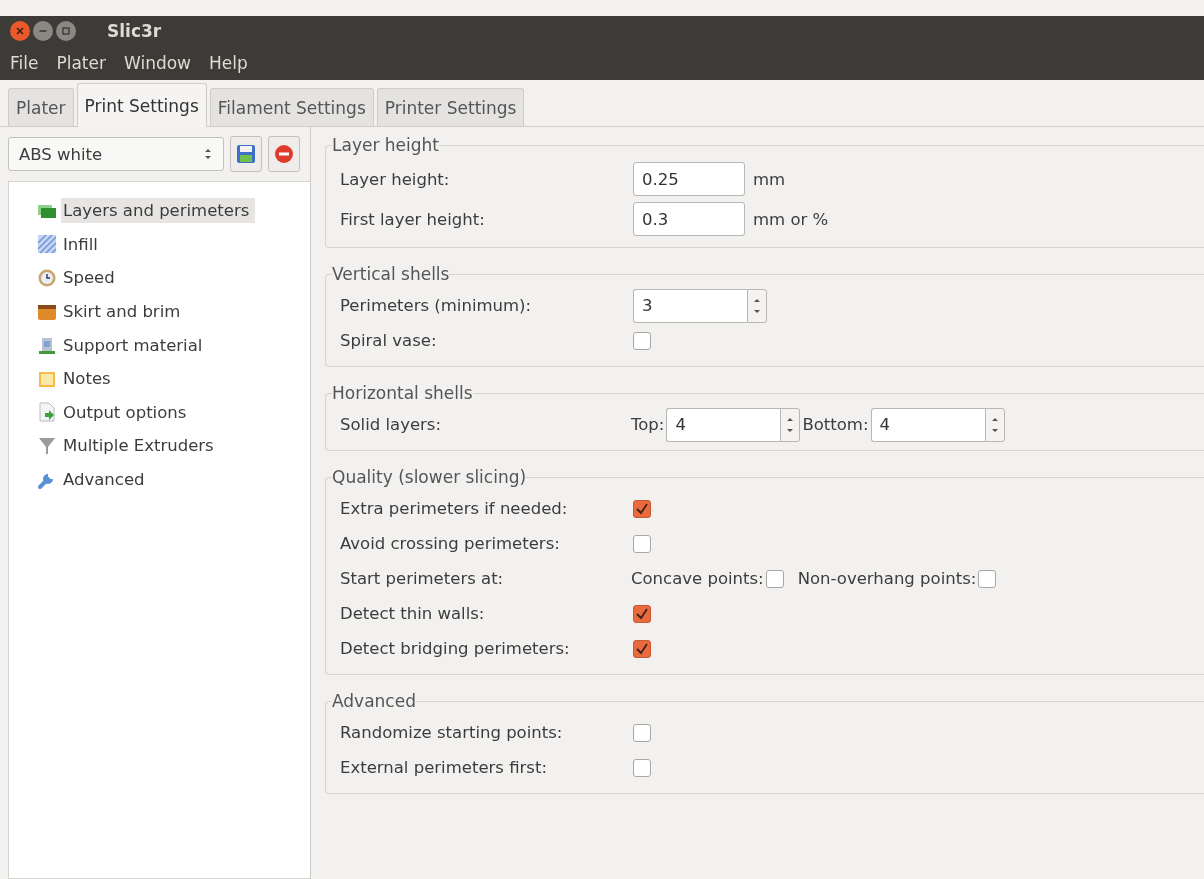 The width and height of the screenshot is (1204, 879). Describe the element at coordinates (47, 412) in the screenshot. I see `output-icon` at that location.